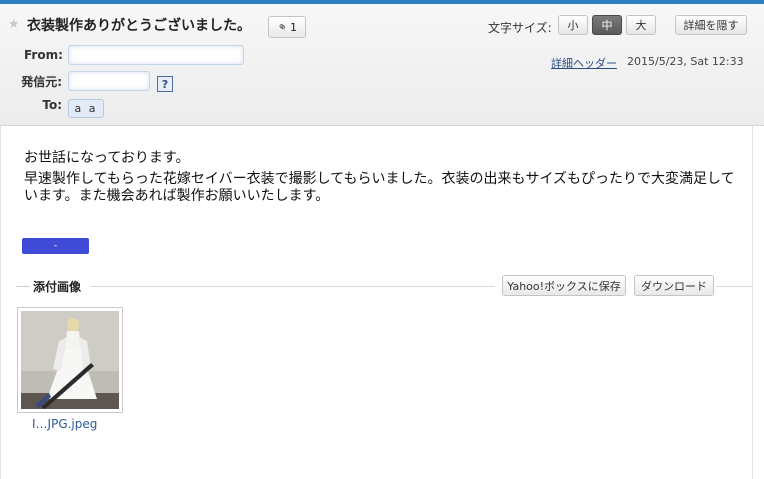  What do you see at coordinates (674, 285) in the screenshot?
I see `download-button: ダウンロード` at bounding box center [674, 285].